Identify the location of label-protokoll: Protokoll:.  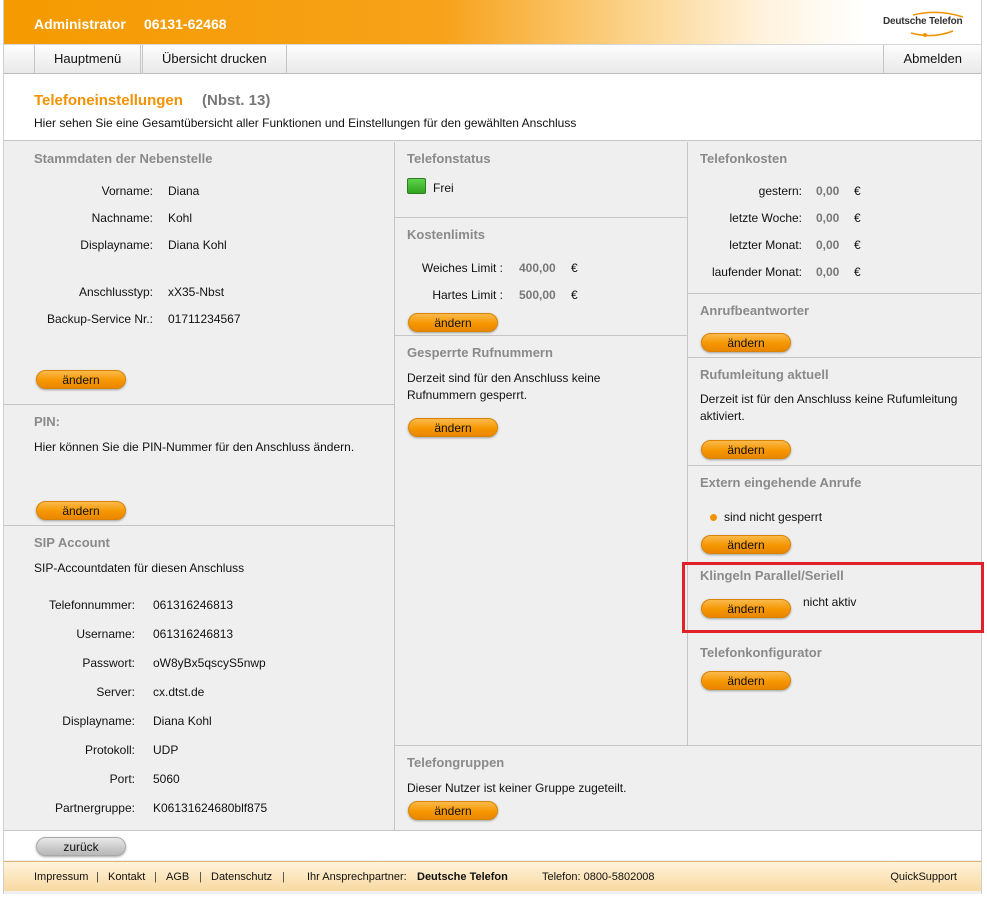
(109, 750).